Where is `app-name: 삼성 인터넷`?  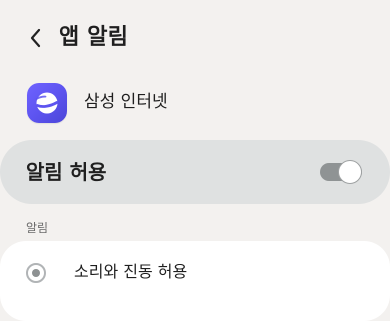 app-name: 삼성 인터넷 is located at coordinates (126, 102).